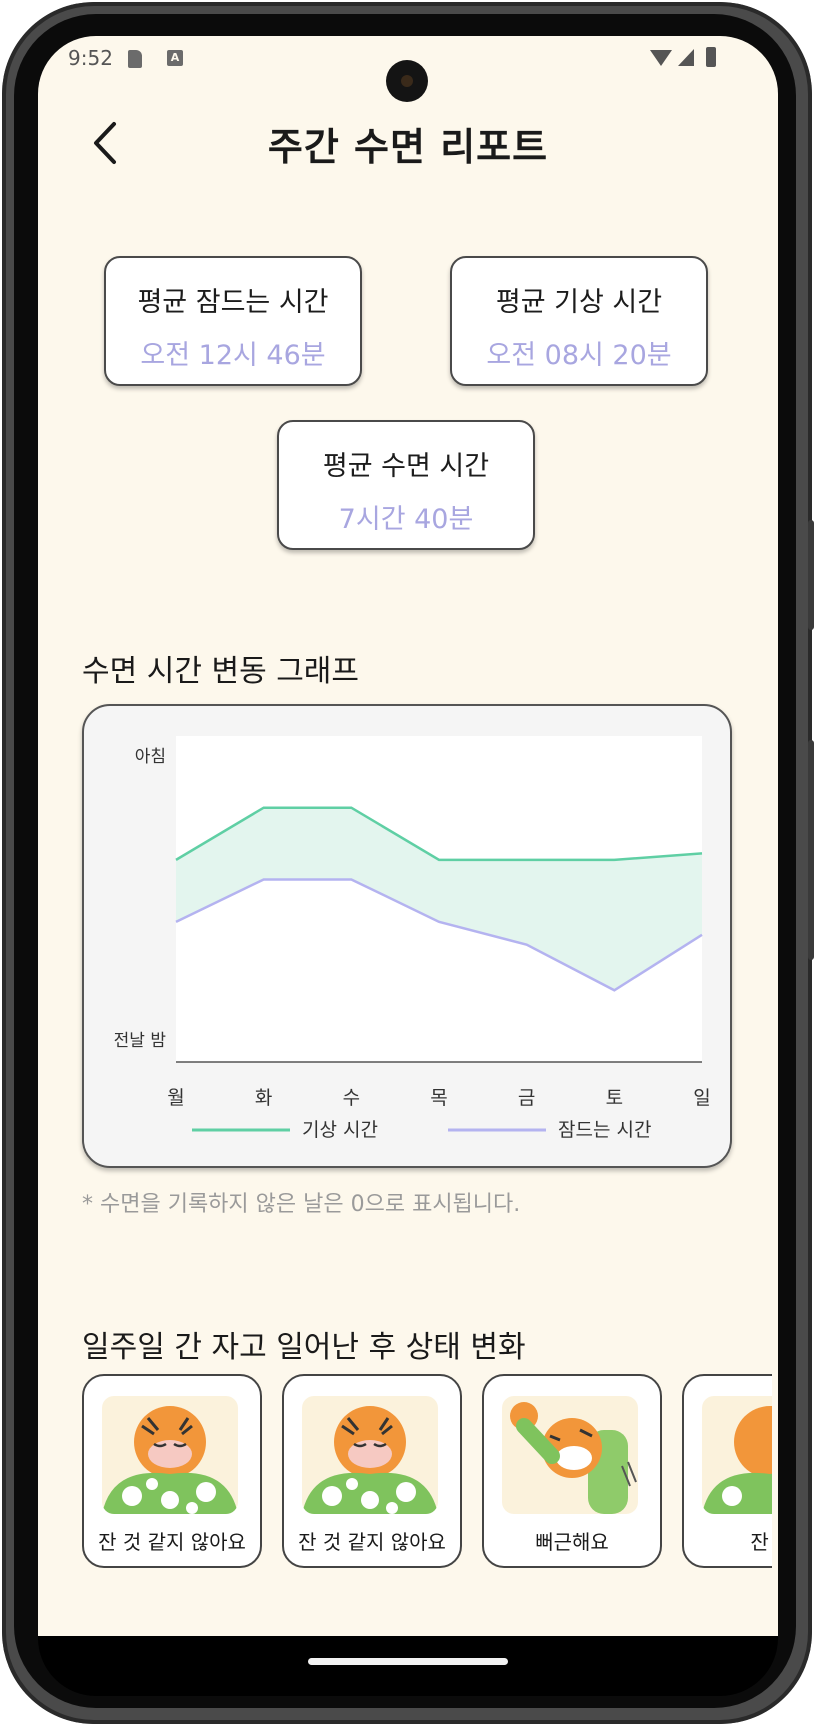 The image size is (816, 1728). I want to click on navigation-bar, so click(408, 1666).